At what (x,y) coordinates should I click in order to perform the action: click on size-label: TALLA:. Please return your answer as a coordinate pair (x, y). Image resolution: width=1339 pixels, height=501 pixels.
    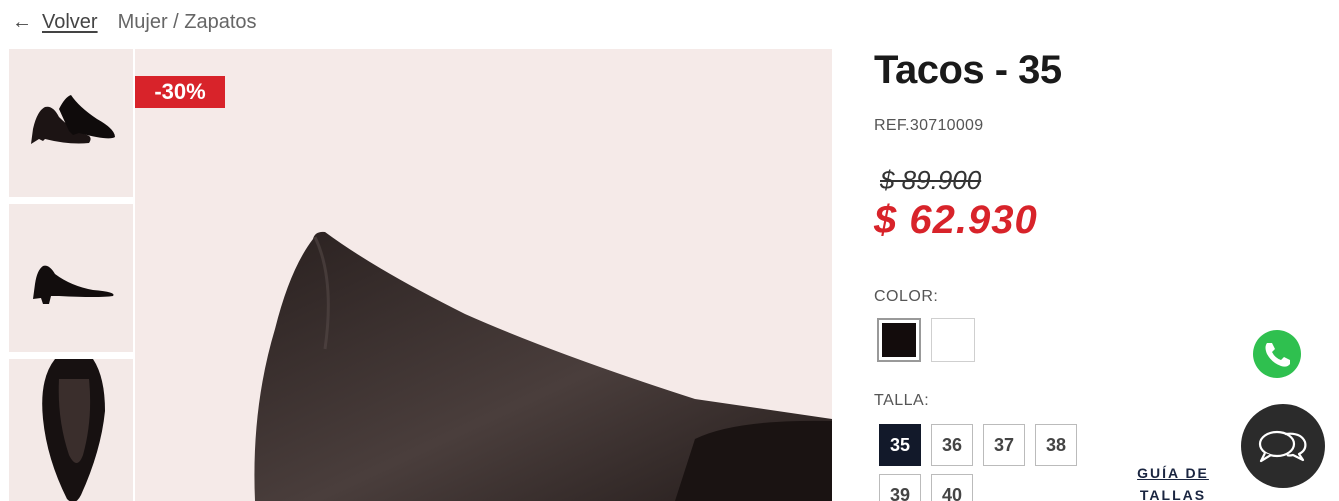
    Looking at the image, I should click on (902, 400).